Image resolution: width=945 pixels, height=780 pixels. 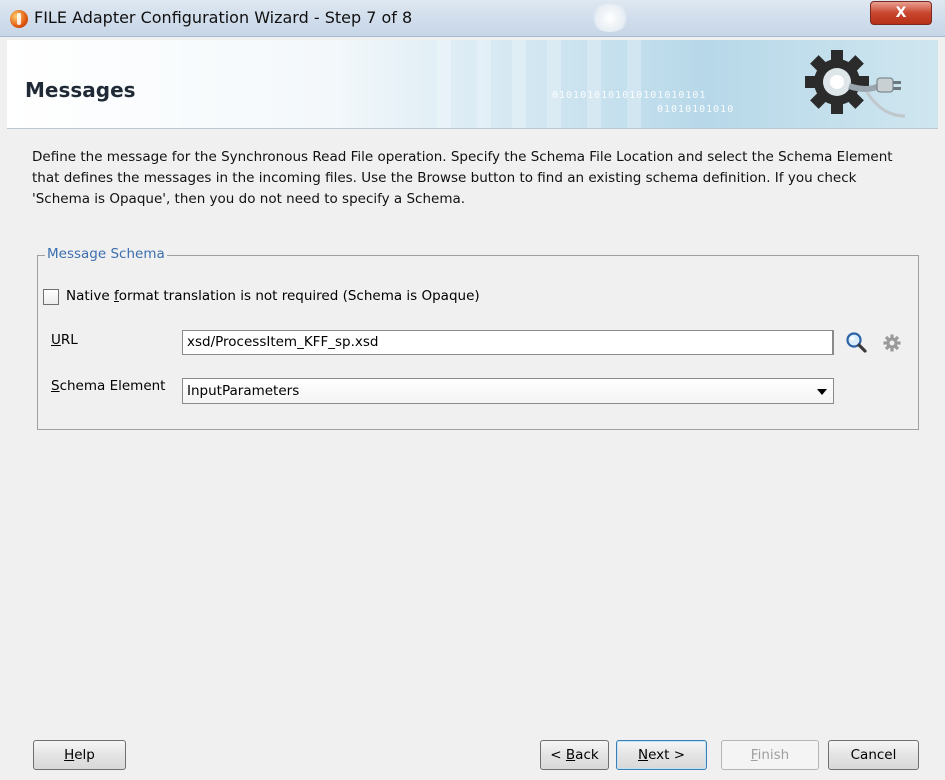 I want to click on url-label-rest: RL, so click(x=69, y=340).